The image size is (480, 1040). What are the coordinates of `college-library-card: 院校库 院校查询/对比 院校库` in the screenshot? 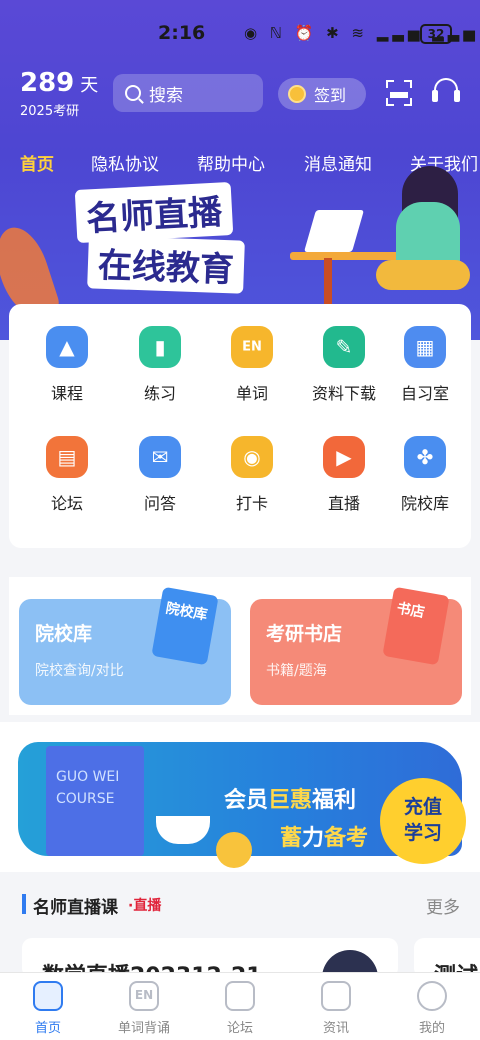 It's located at (125, 645).